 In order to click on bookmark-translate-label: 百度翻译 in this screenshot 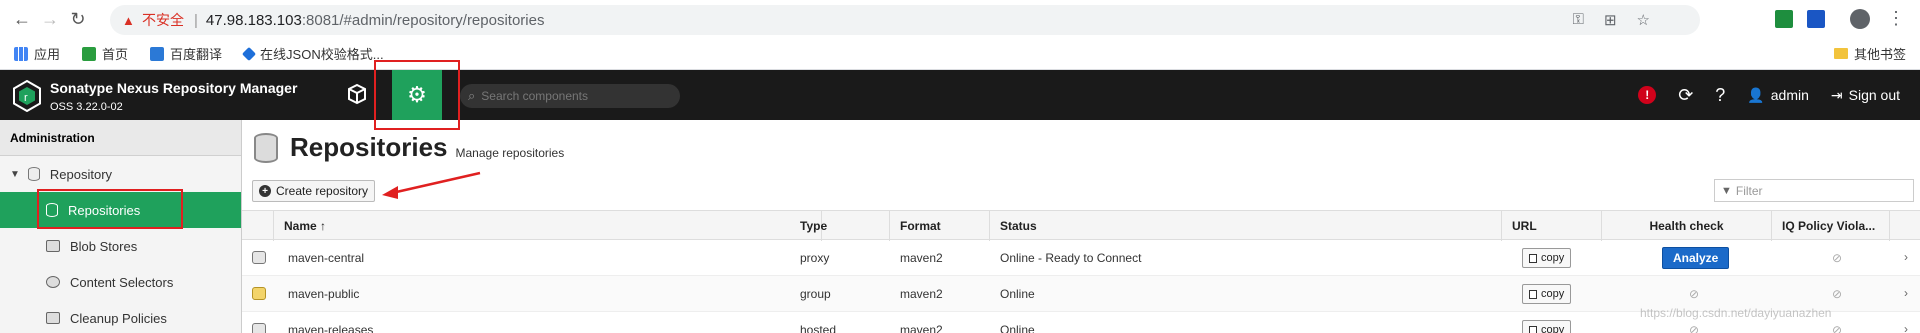, I will do `click(196, 54)`.